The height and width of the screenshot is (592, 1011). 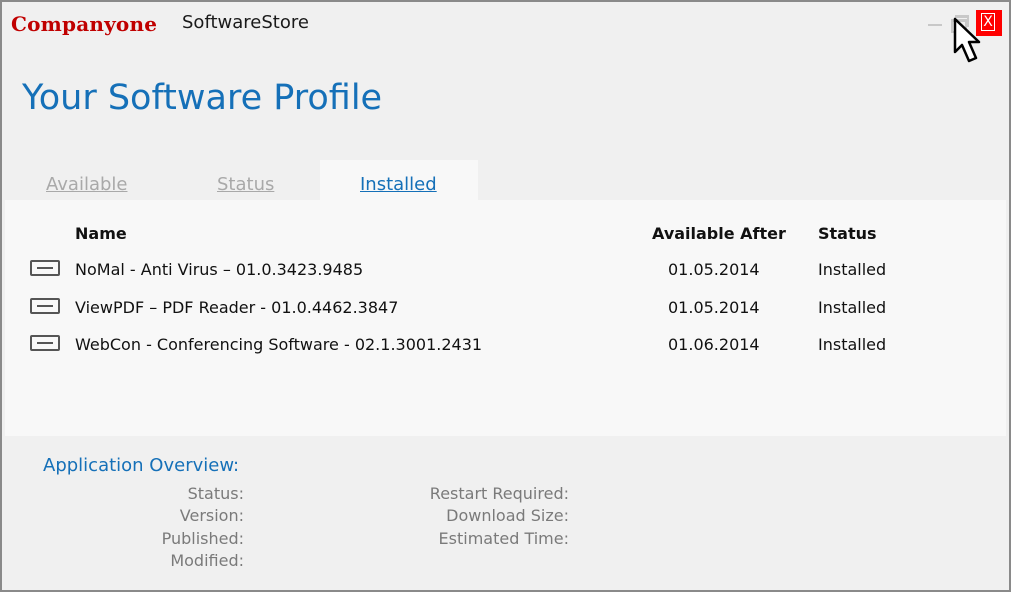 What do you see at coordinates (245, 22) in the screenshot?
I see `app-title: SoftwareStore` at bounding box center [245, 22].